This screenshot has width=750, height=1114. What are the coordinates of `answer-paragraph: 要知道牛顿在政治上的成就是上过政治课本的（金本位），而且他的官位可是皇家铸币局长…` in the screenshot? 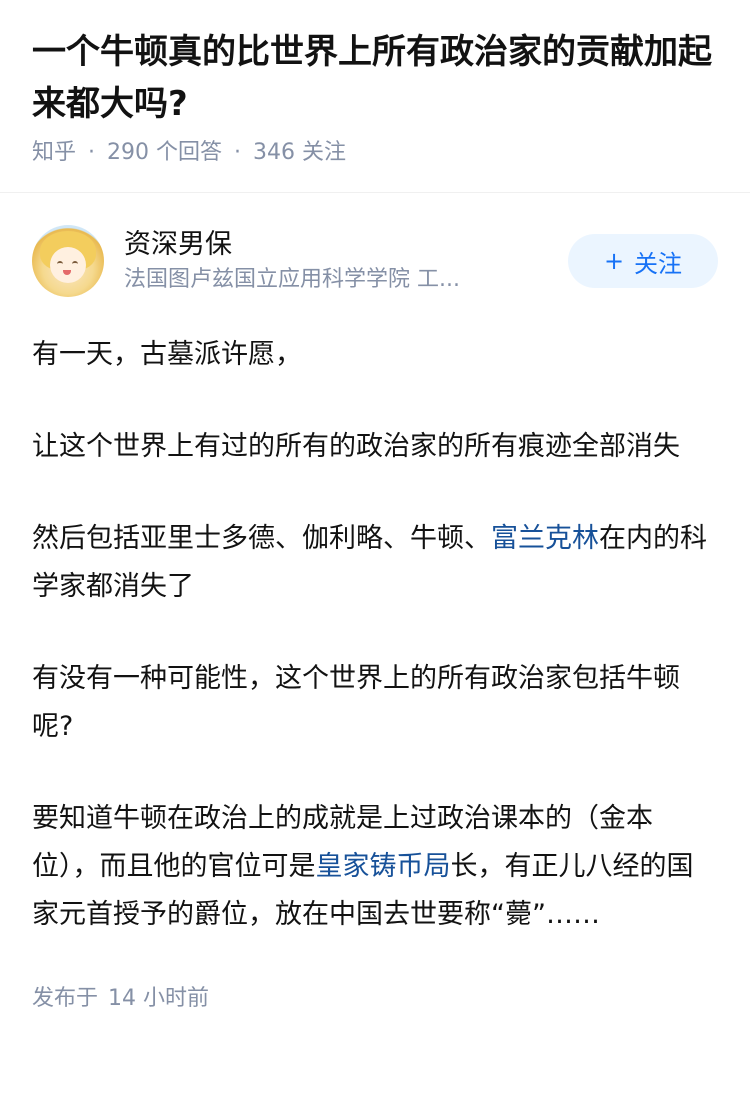 It's located at (375, 867).